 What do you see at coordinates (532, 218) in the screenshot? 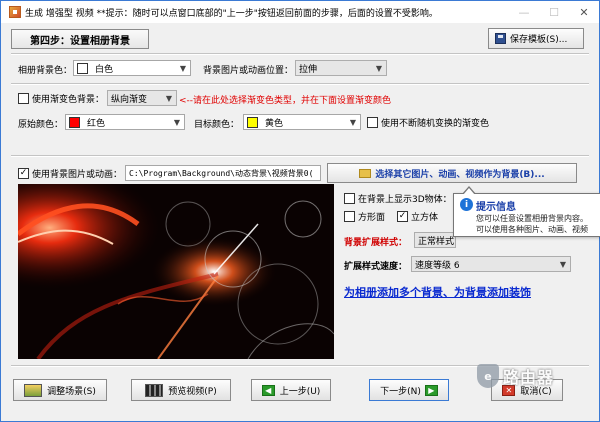
I see `tooltip-line: 您可以任意设置相册背景内容。` at bounding box center [532, 218].